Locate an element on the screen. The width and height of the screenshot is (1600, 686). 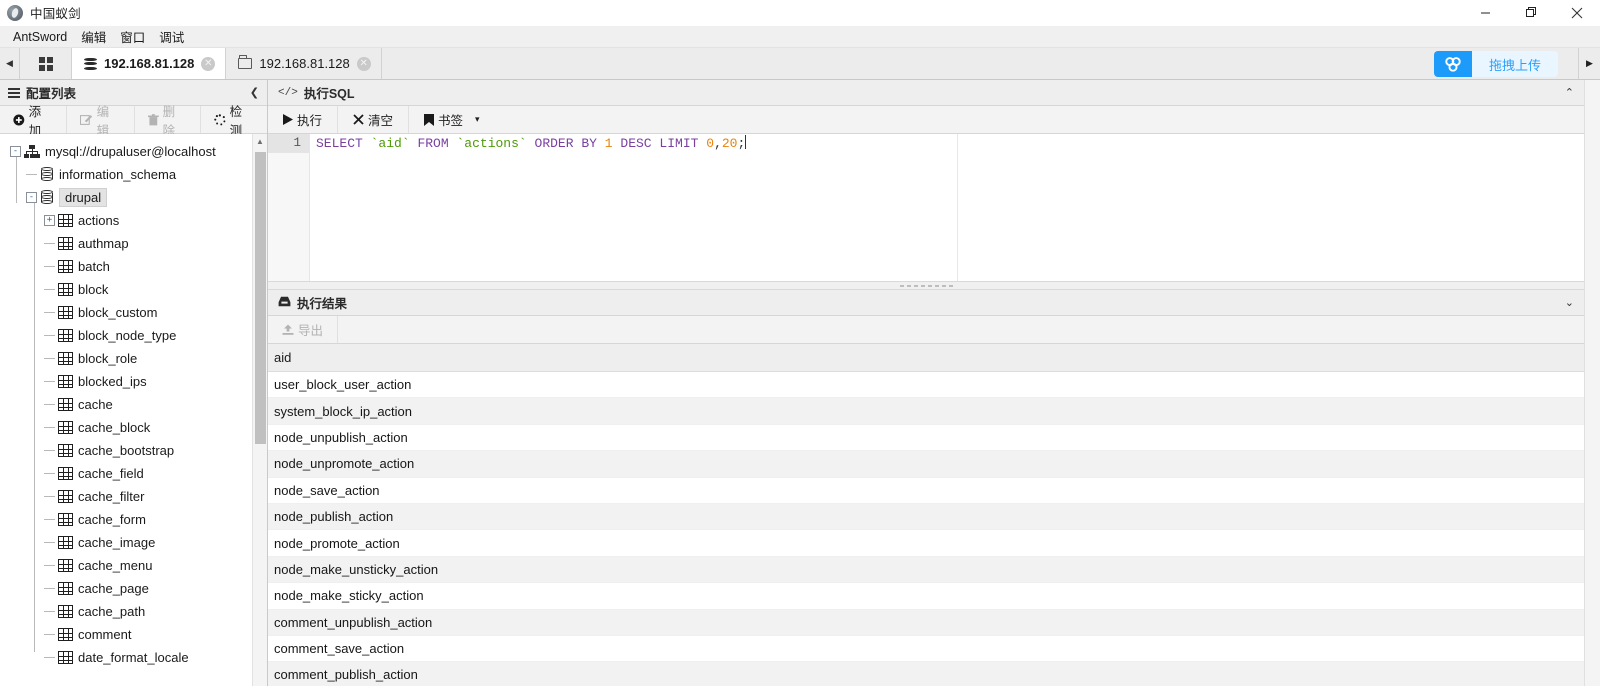
table-row: node_unpublish_action is located at coordinates (926, 438).